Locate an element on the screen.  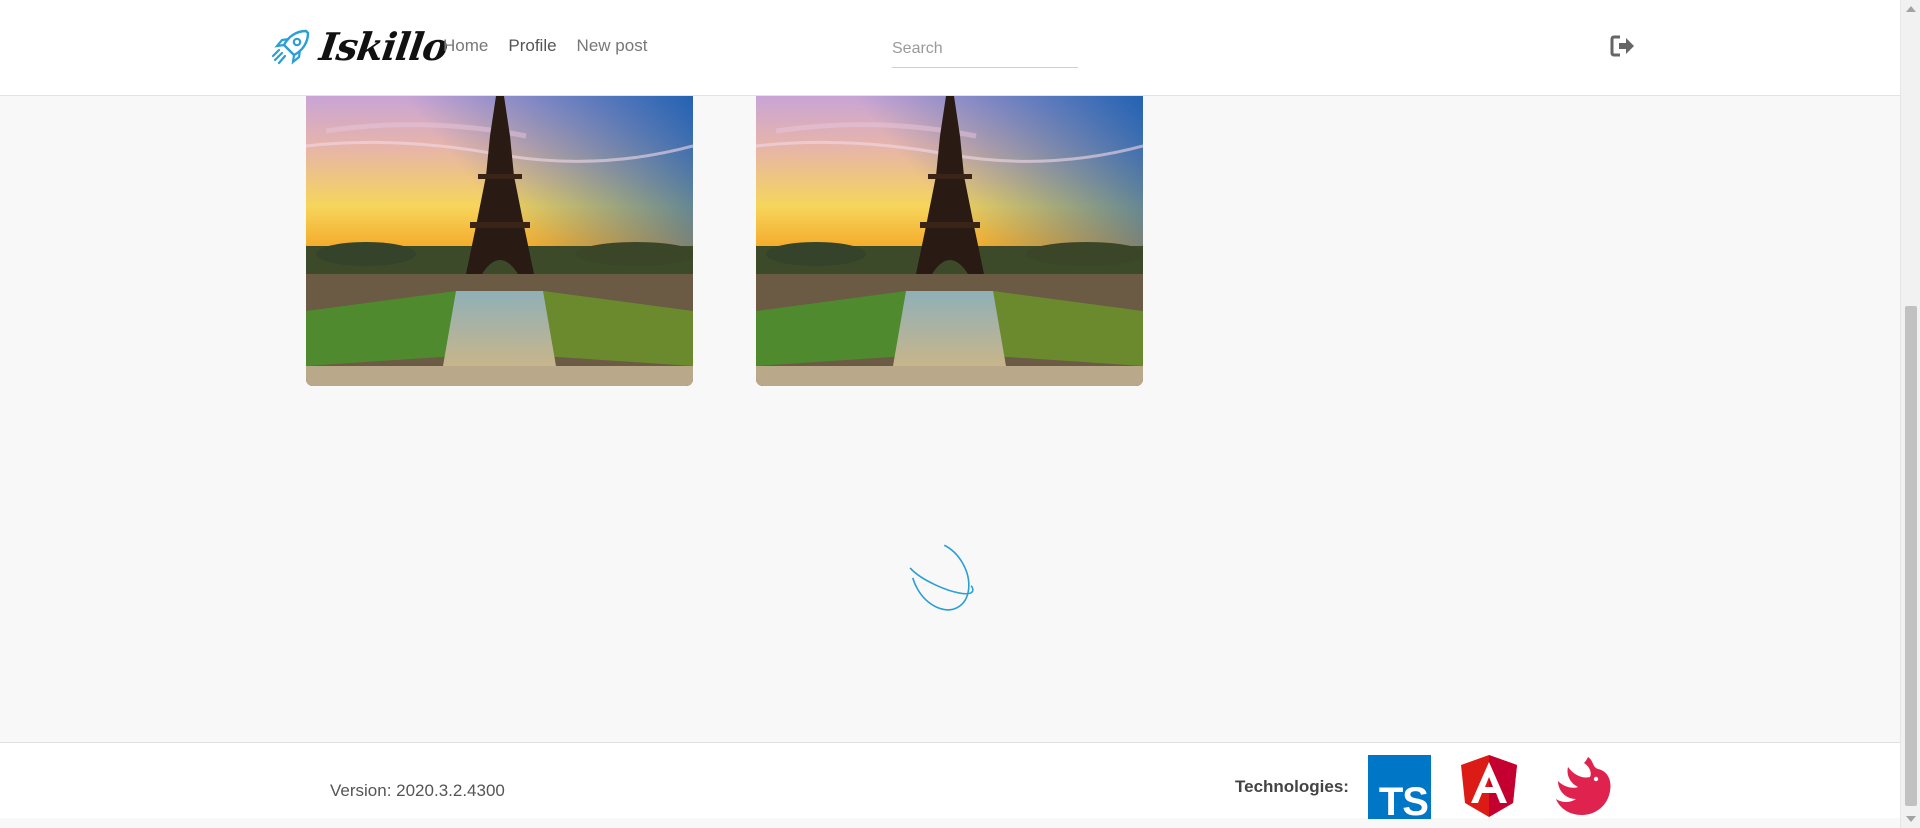
top-navbar: Iskillo Home Profile New post is located at coordinates (950, 48).